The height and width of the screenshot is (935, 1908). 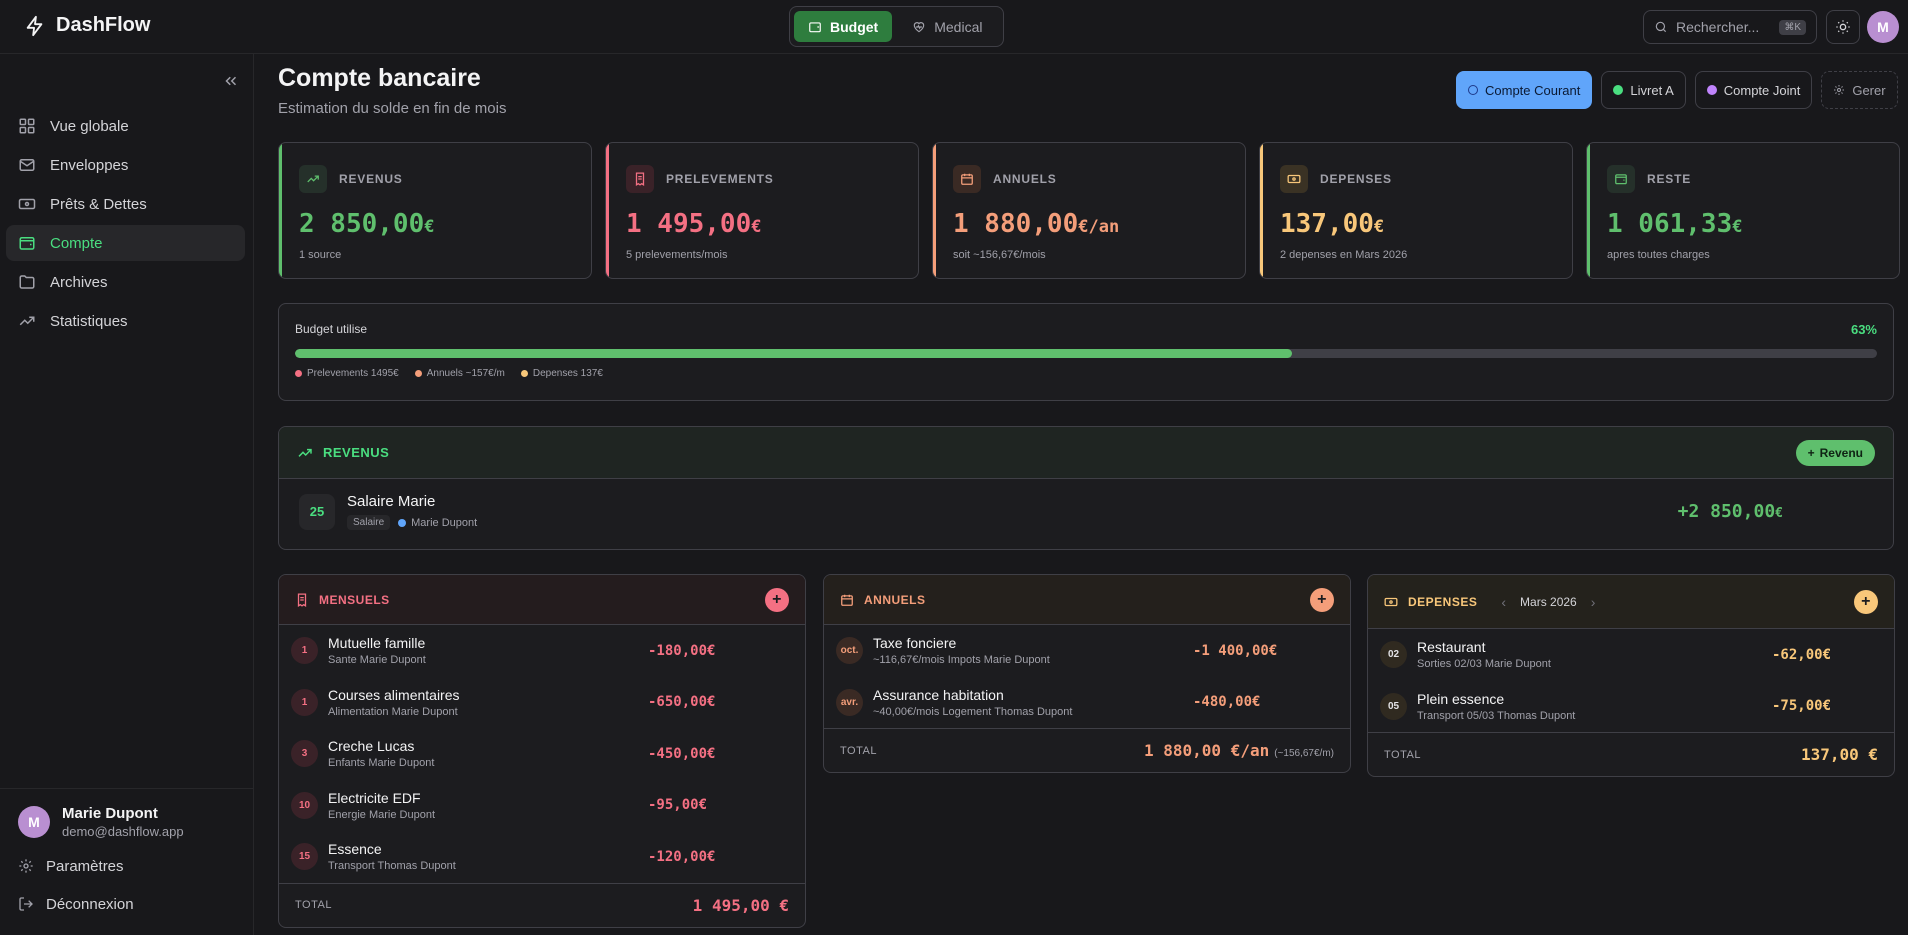 What do you see at coordinates (1239, 750) in the screenshot?
I see `total-value: 1 880,00 €/an (~156,67€/m)` at bounding box center [1239, 750].